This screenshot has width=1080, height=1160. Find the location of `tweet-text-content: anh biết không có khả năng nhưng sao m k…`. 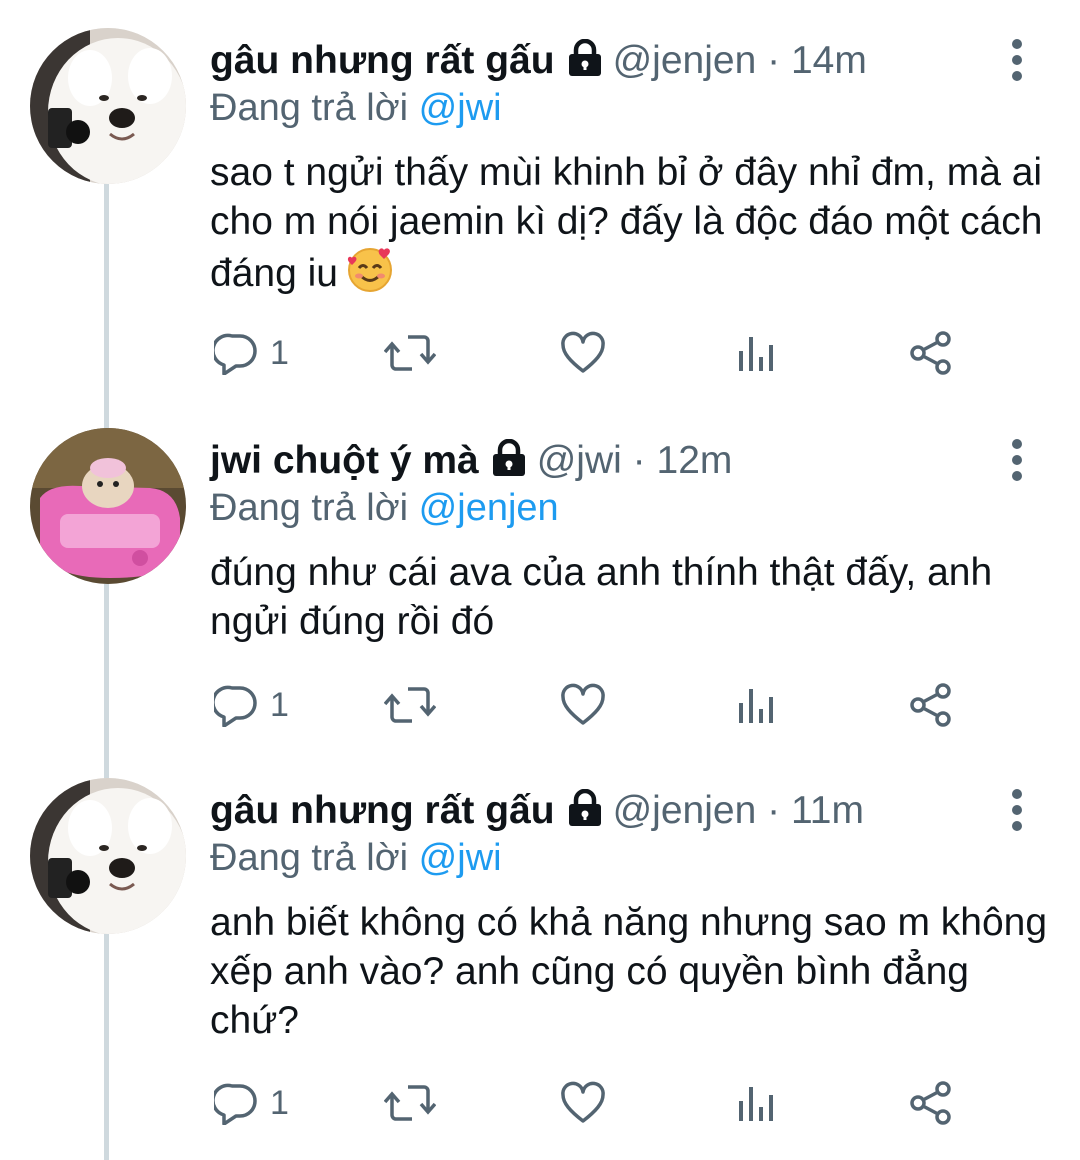

tweet-text-content: anh biết không có khả năng nhưng sao m k… is located at coordinates (629, 971).